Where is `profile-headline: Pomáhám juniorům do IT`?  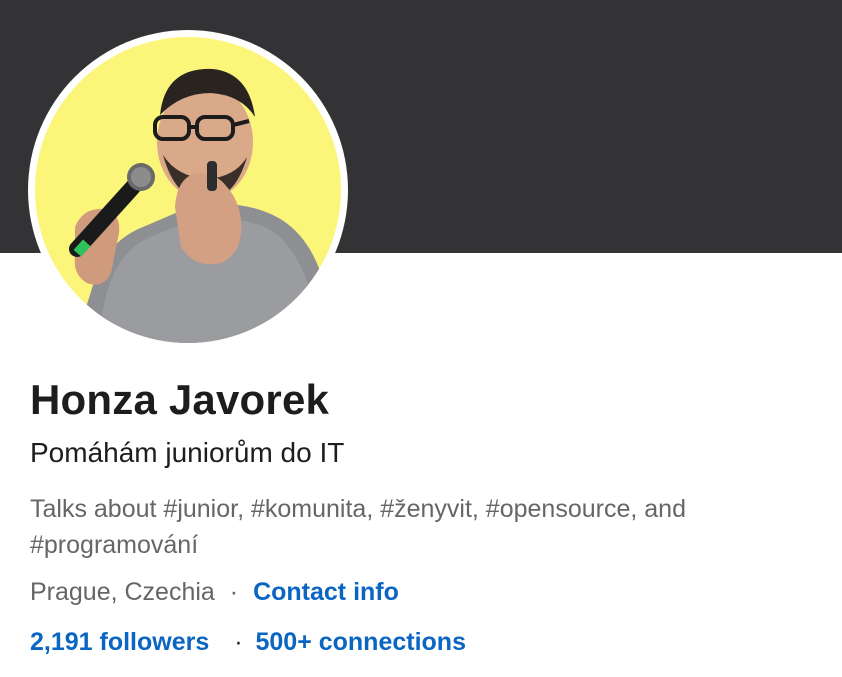
profile-headline: Pomáhám juniorům do IT is located at coordinates (187, 452).